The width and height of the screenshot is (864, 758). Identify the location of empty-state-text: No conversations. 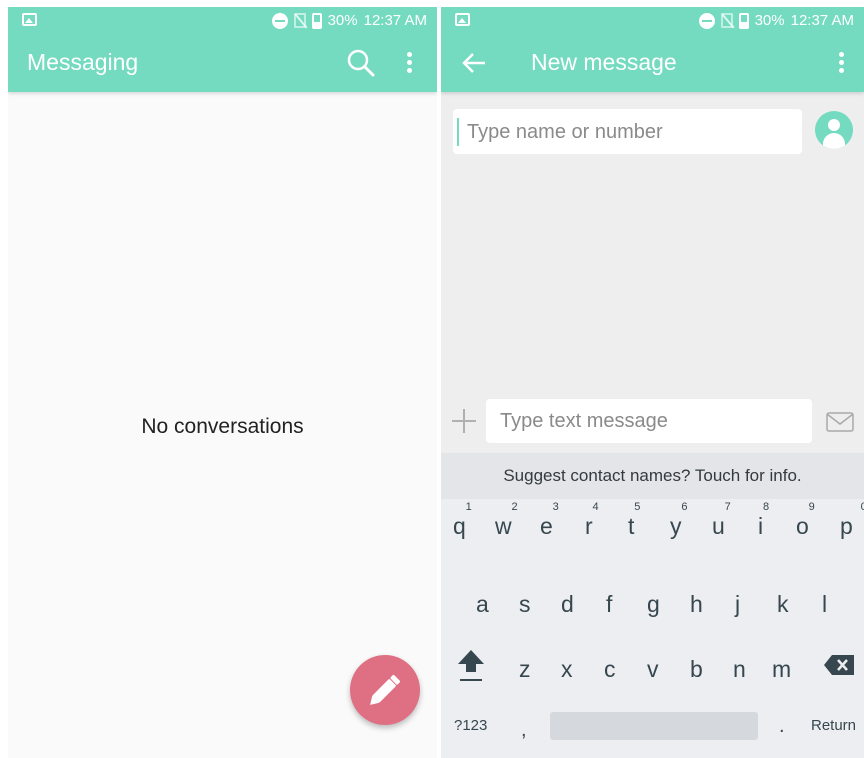
(222, 426).